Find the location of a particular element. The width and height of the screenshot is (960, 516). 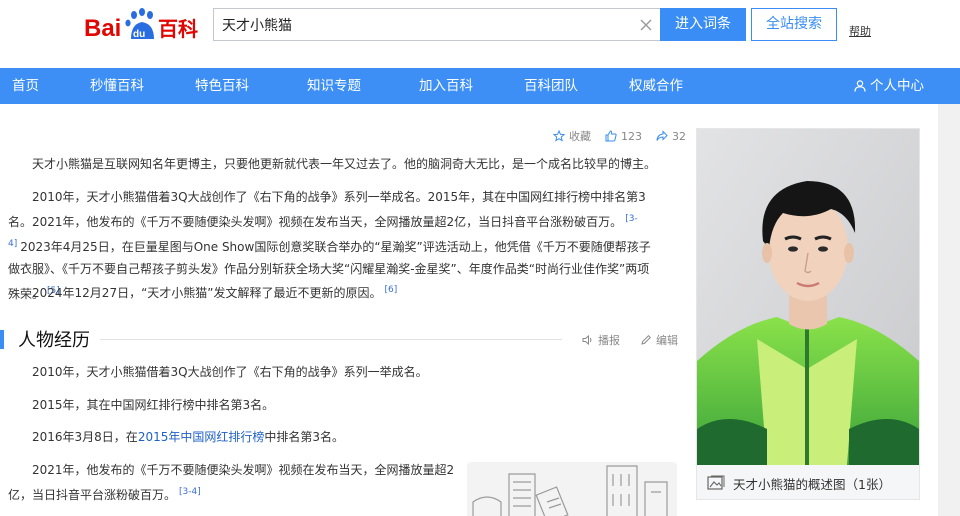

like-button: 123 is located at coordinates (623, 136).